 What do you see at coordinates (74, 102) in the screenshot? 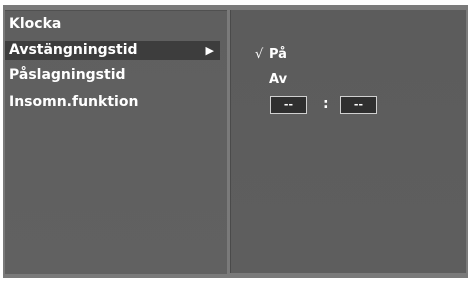
I see `menu-item-label: Insomn.funktion` at bounding box center [74, 102].